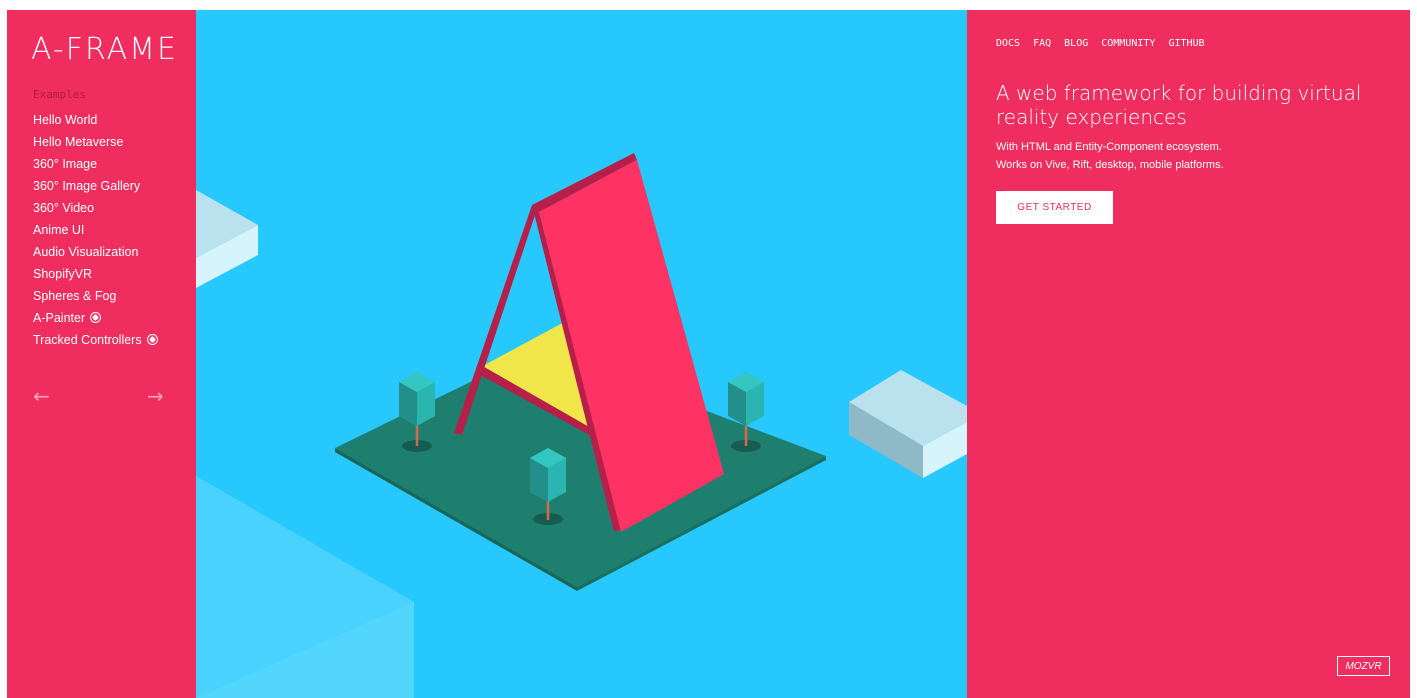 This screenshot has height=698, width=1417. What do you see at coordinates (59, 318) in the screenshot?
I see `example-label: A-Painter` at bounding box center [59, 318].